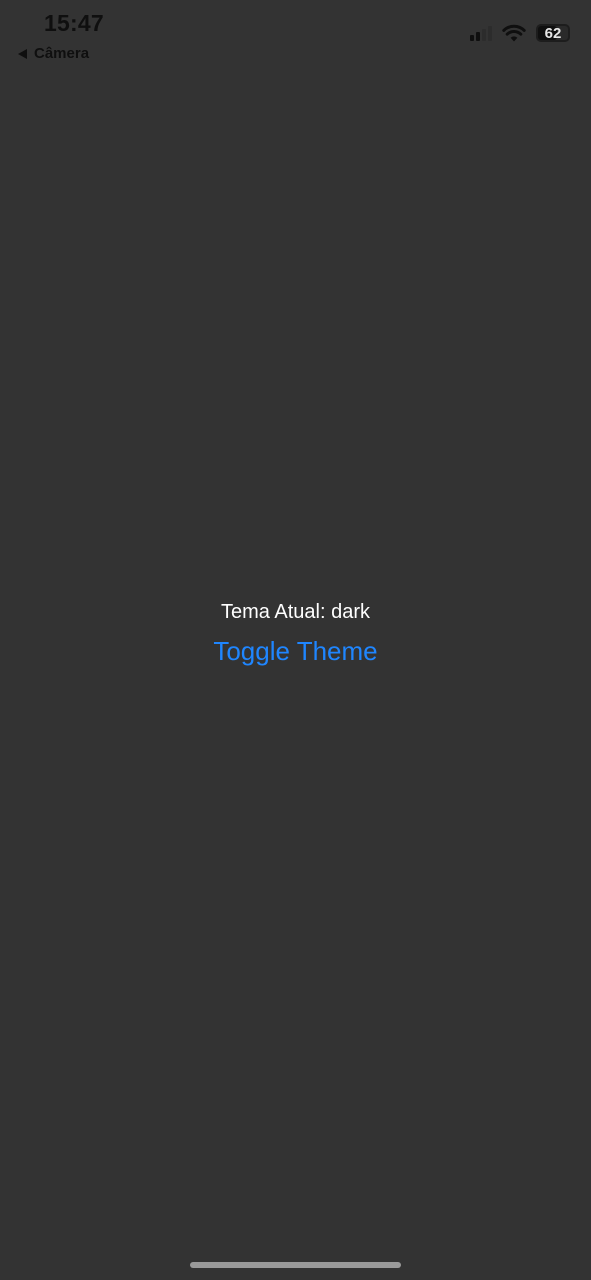  What do you see at coordinates (481, 33) in the screenshot?
I see `signal-icon` at bounding box center [481, 33].